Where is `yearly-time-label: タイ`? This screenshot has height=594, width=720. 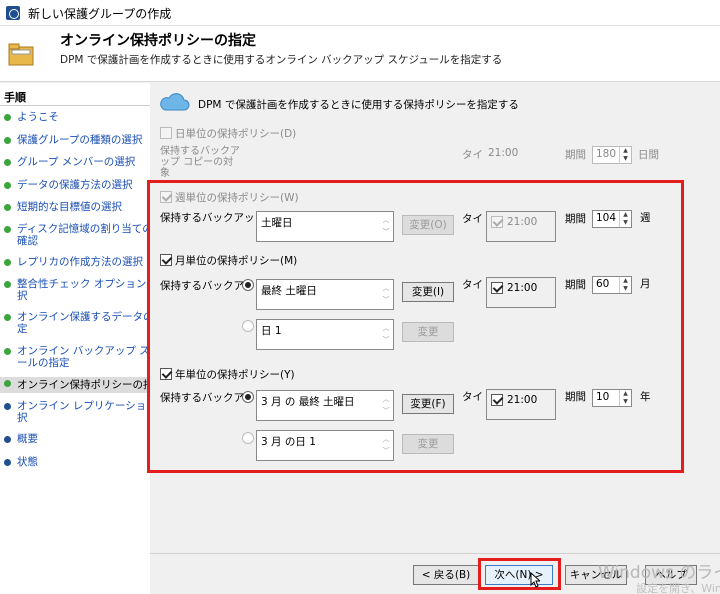 yearly-time-label: タイ is located at coordinates (472, 397).